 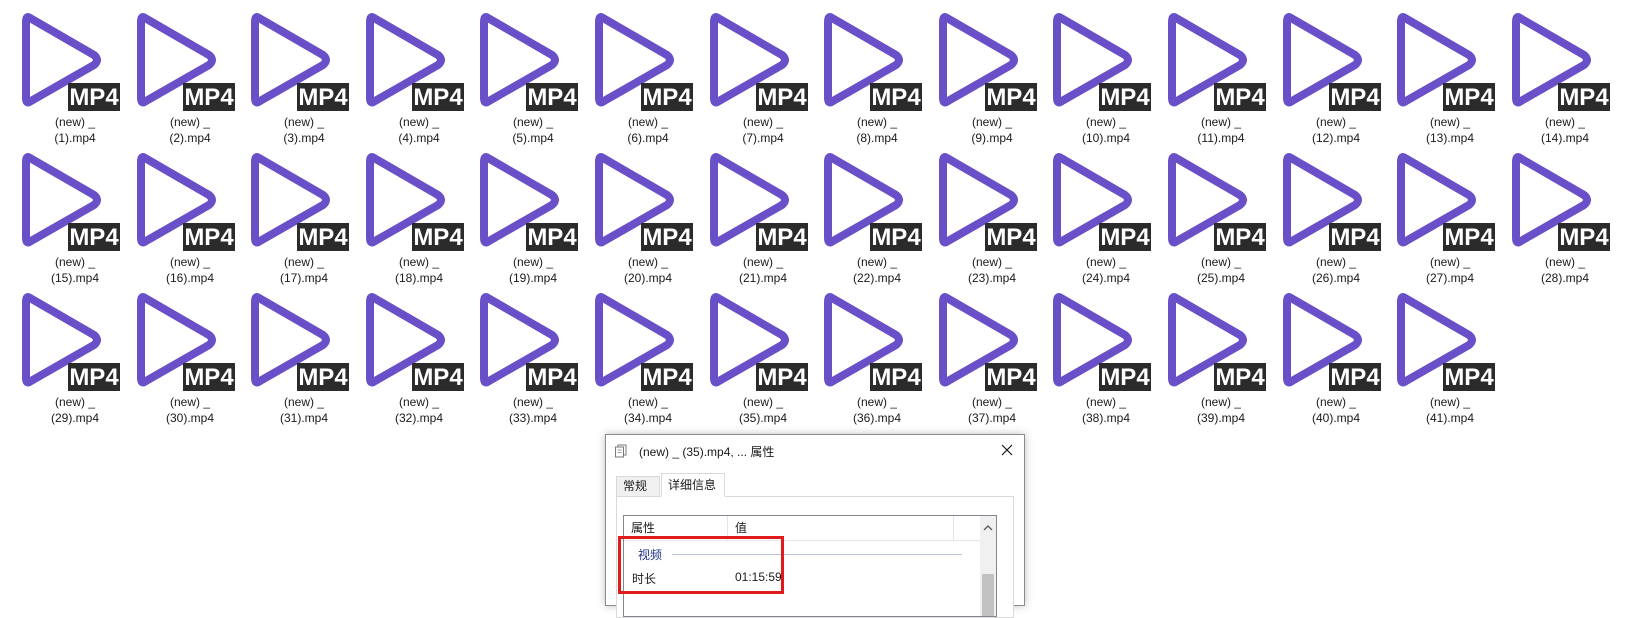 What do you see at coordinates (877, 217) in the screenshot?
I see `file-item: MP4 (new) _ (22).mp4` at bounding box center [877, 217].